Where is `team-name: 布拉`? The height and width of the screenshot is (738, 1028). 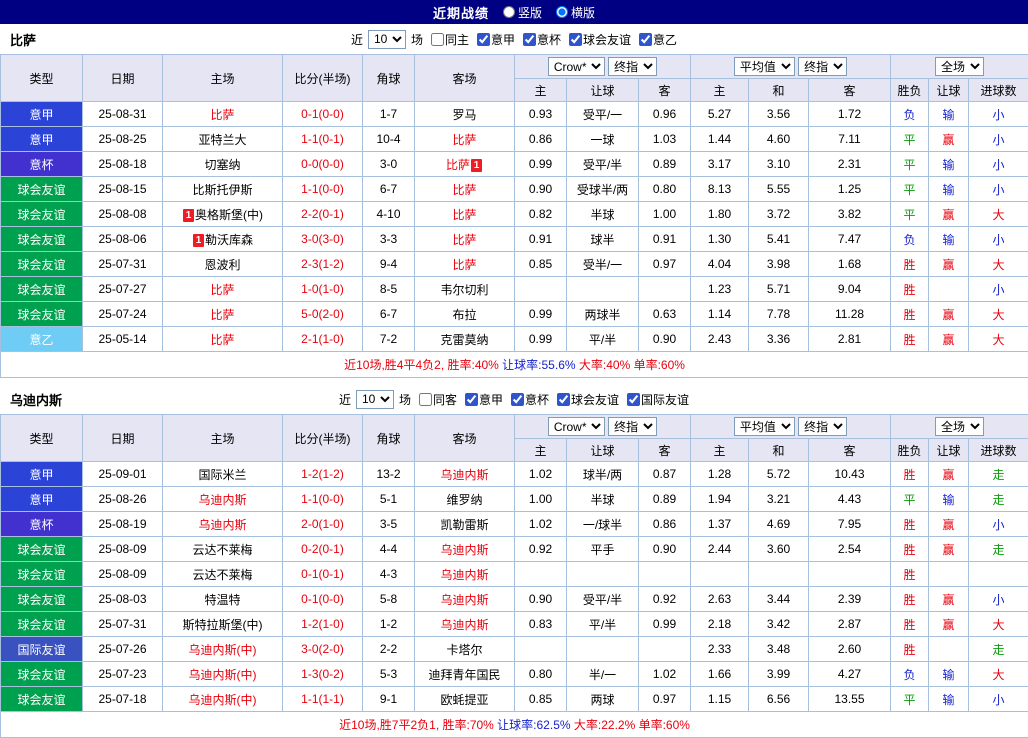 team-name: 布拉 is located at coordinates (464, 315).